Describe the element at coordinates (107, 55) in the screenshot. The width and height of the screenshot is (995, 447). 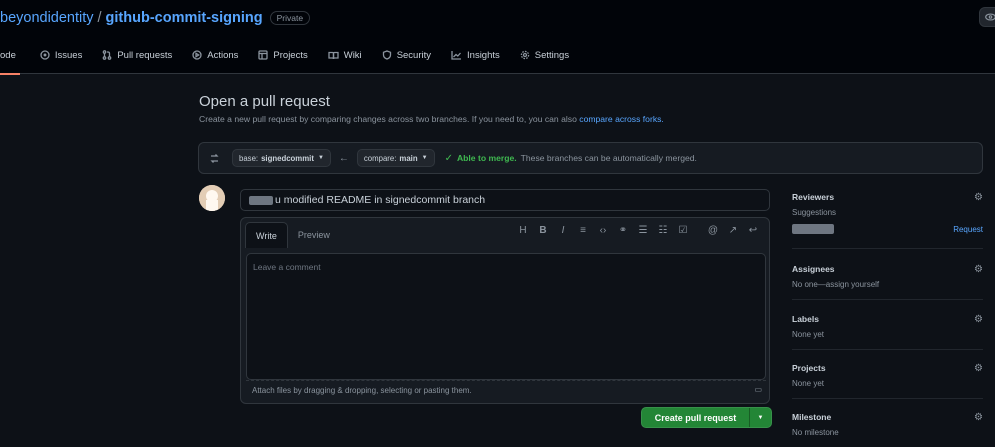
I see `pull-request-icon` at that location.